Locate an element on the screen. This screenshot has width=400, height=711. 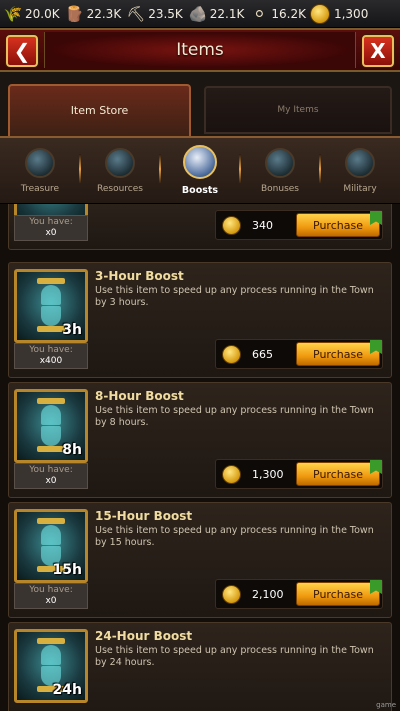
page-title: Items is located at coordinates (200, 50).